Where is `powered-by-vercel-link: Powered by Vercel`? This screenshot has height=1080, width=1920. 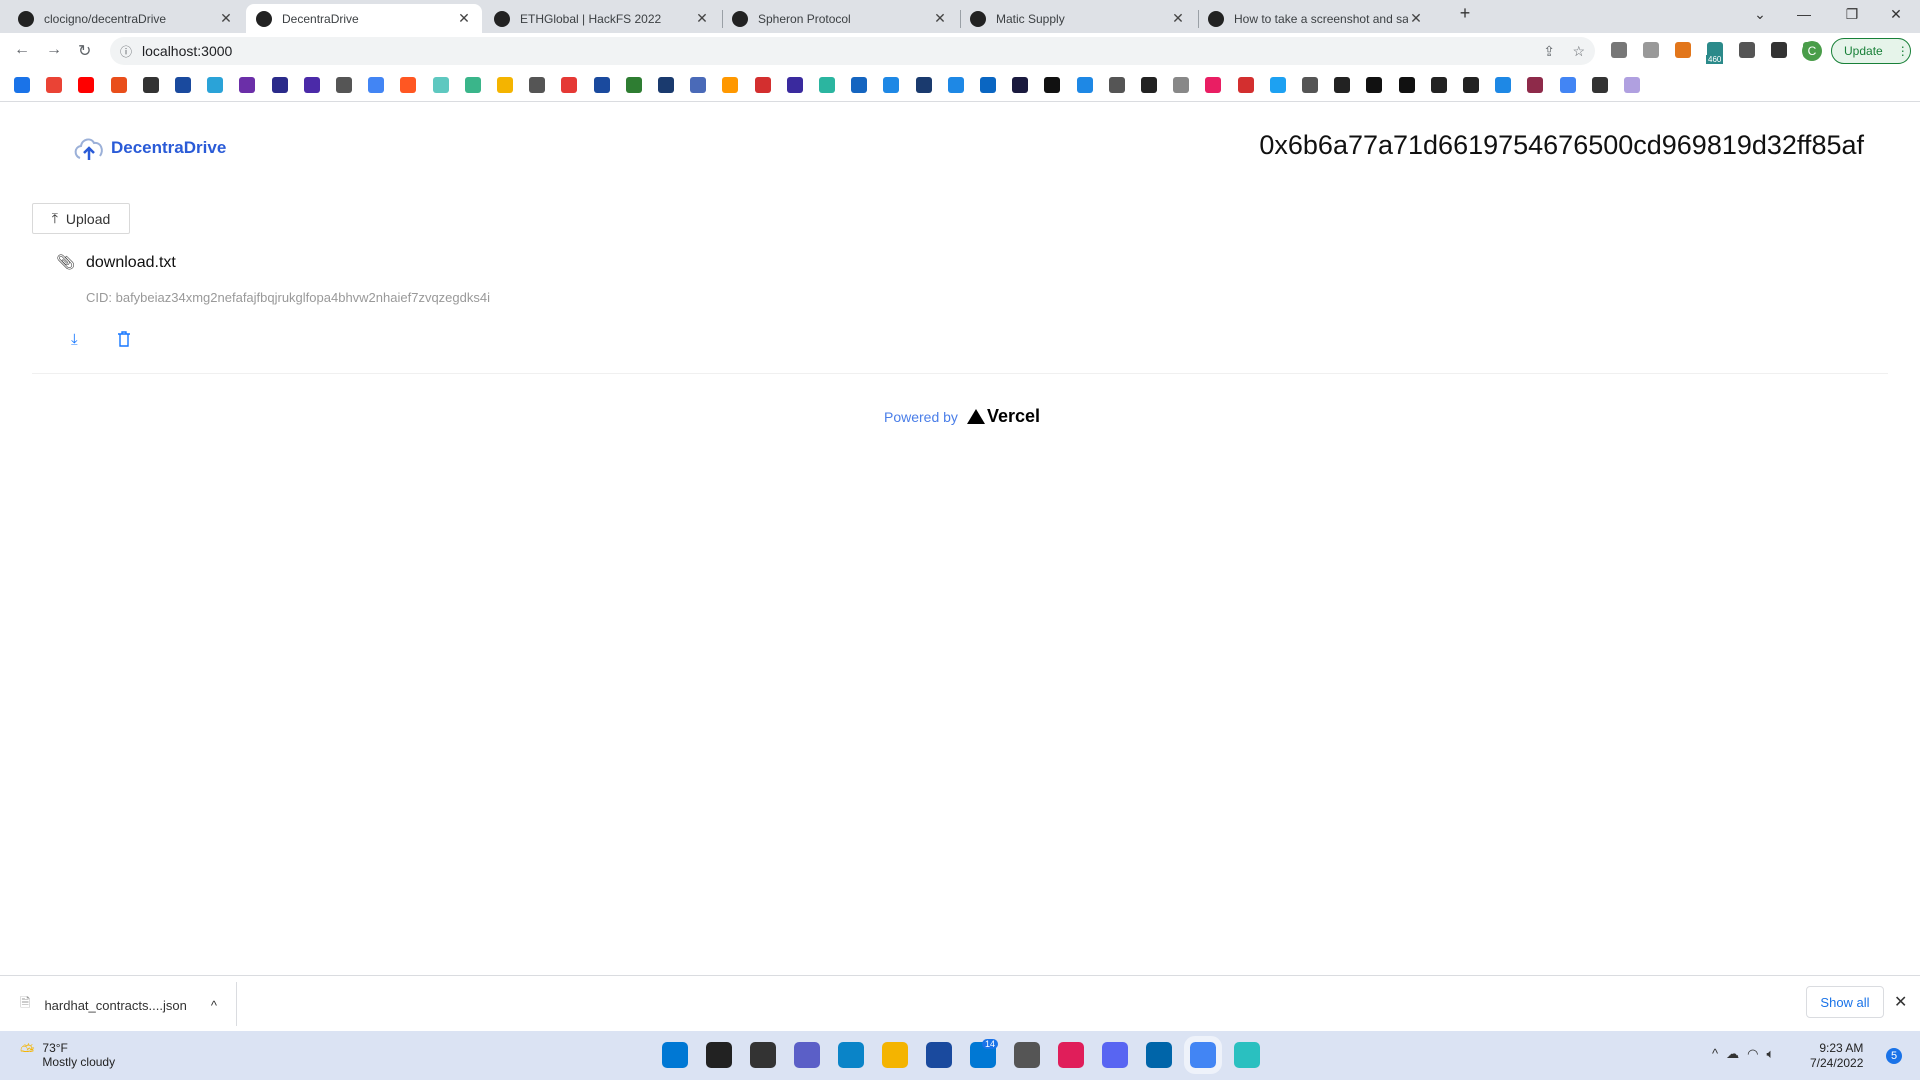 powered-by-vercel-link: Powered by Vercel is located at coordinates (962, 416).